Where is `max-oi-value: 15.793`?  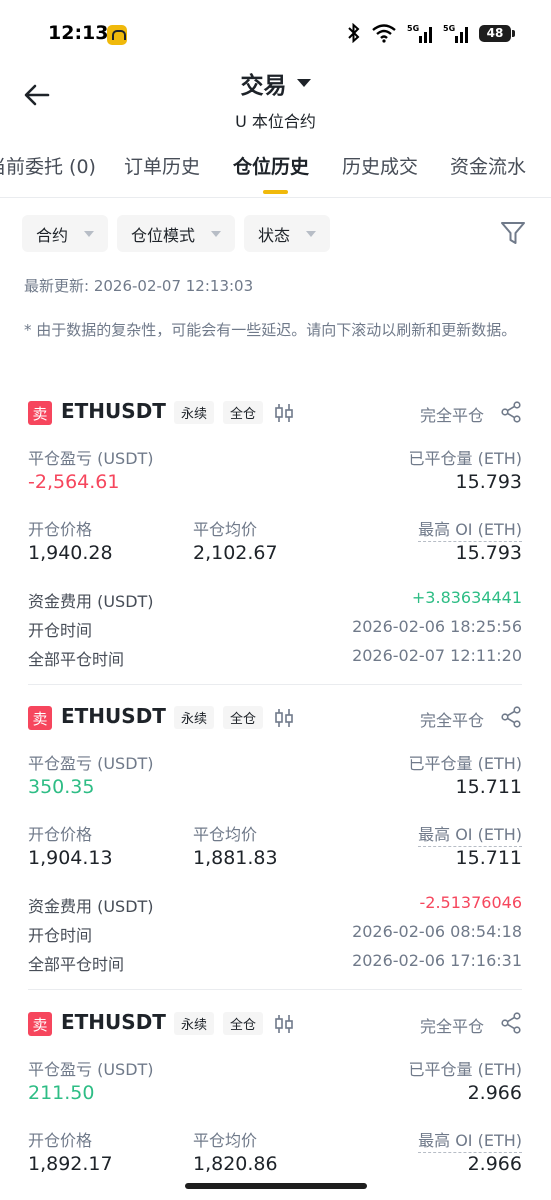 max-oi-value: 15.793 is located at coordinates (488, 553).